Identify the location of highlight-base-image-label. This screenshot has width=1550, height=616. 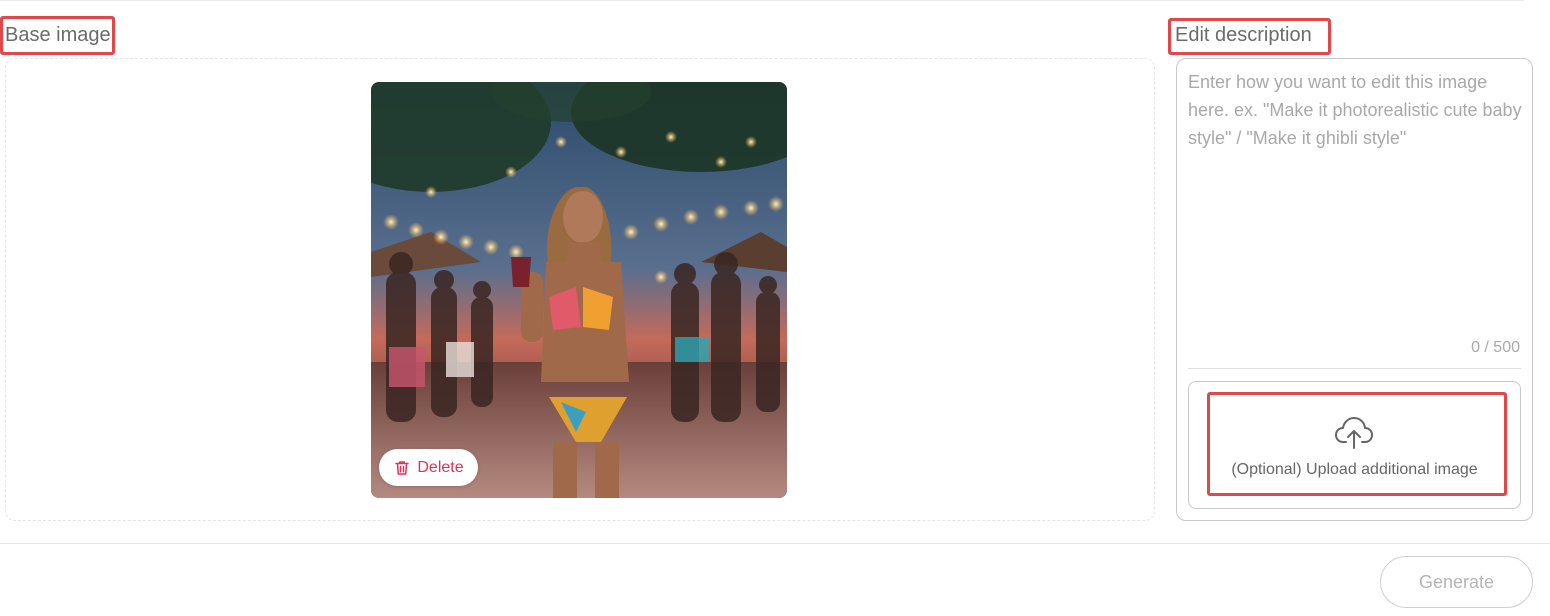
(57, 35).